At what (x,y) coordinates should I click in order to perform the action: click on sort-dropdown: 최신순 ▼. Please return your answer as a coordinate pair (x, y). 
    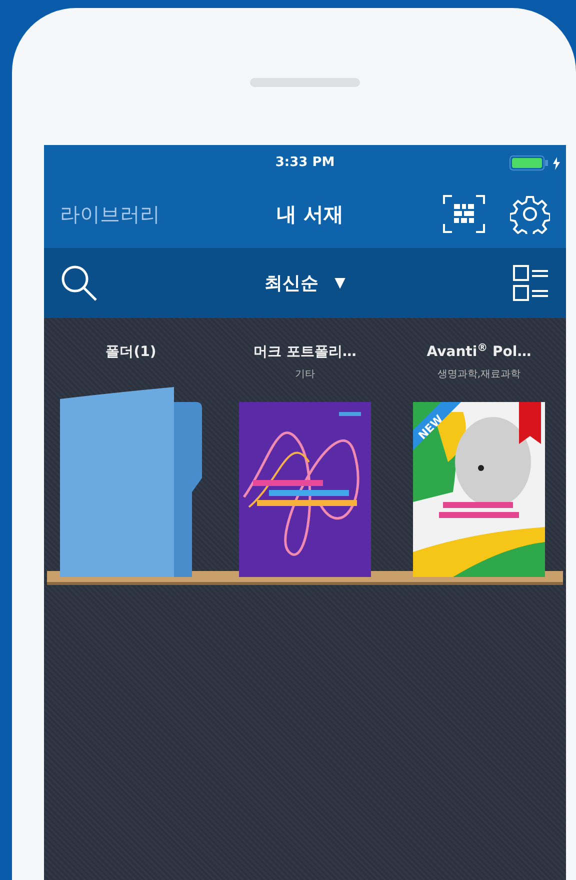
    Looking at the image, I should click on (305, 283).